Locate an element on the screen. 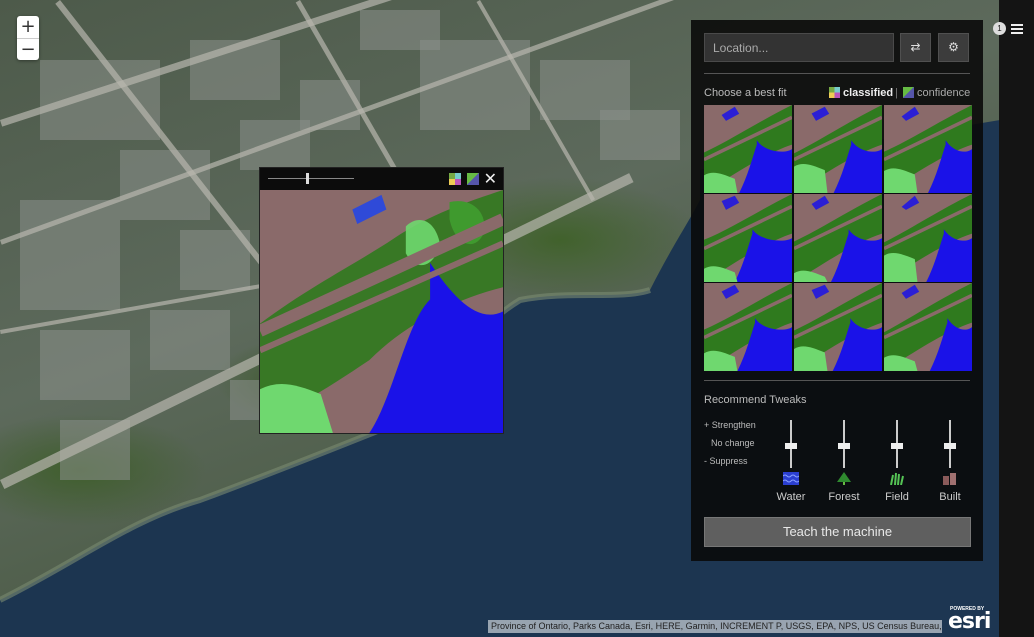 The height and width of the screenshot is (637, 1034). tweak-label: Built is located at coordinates (950, 497).